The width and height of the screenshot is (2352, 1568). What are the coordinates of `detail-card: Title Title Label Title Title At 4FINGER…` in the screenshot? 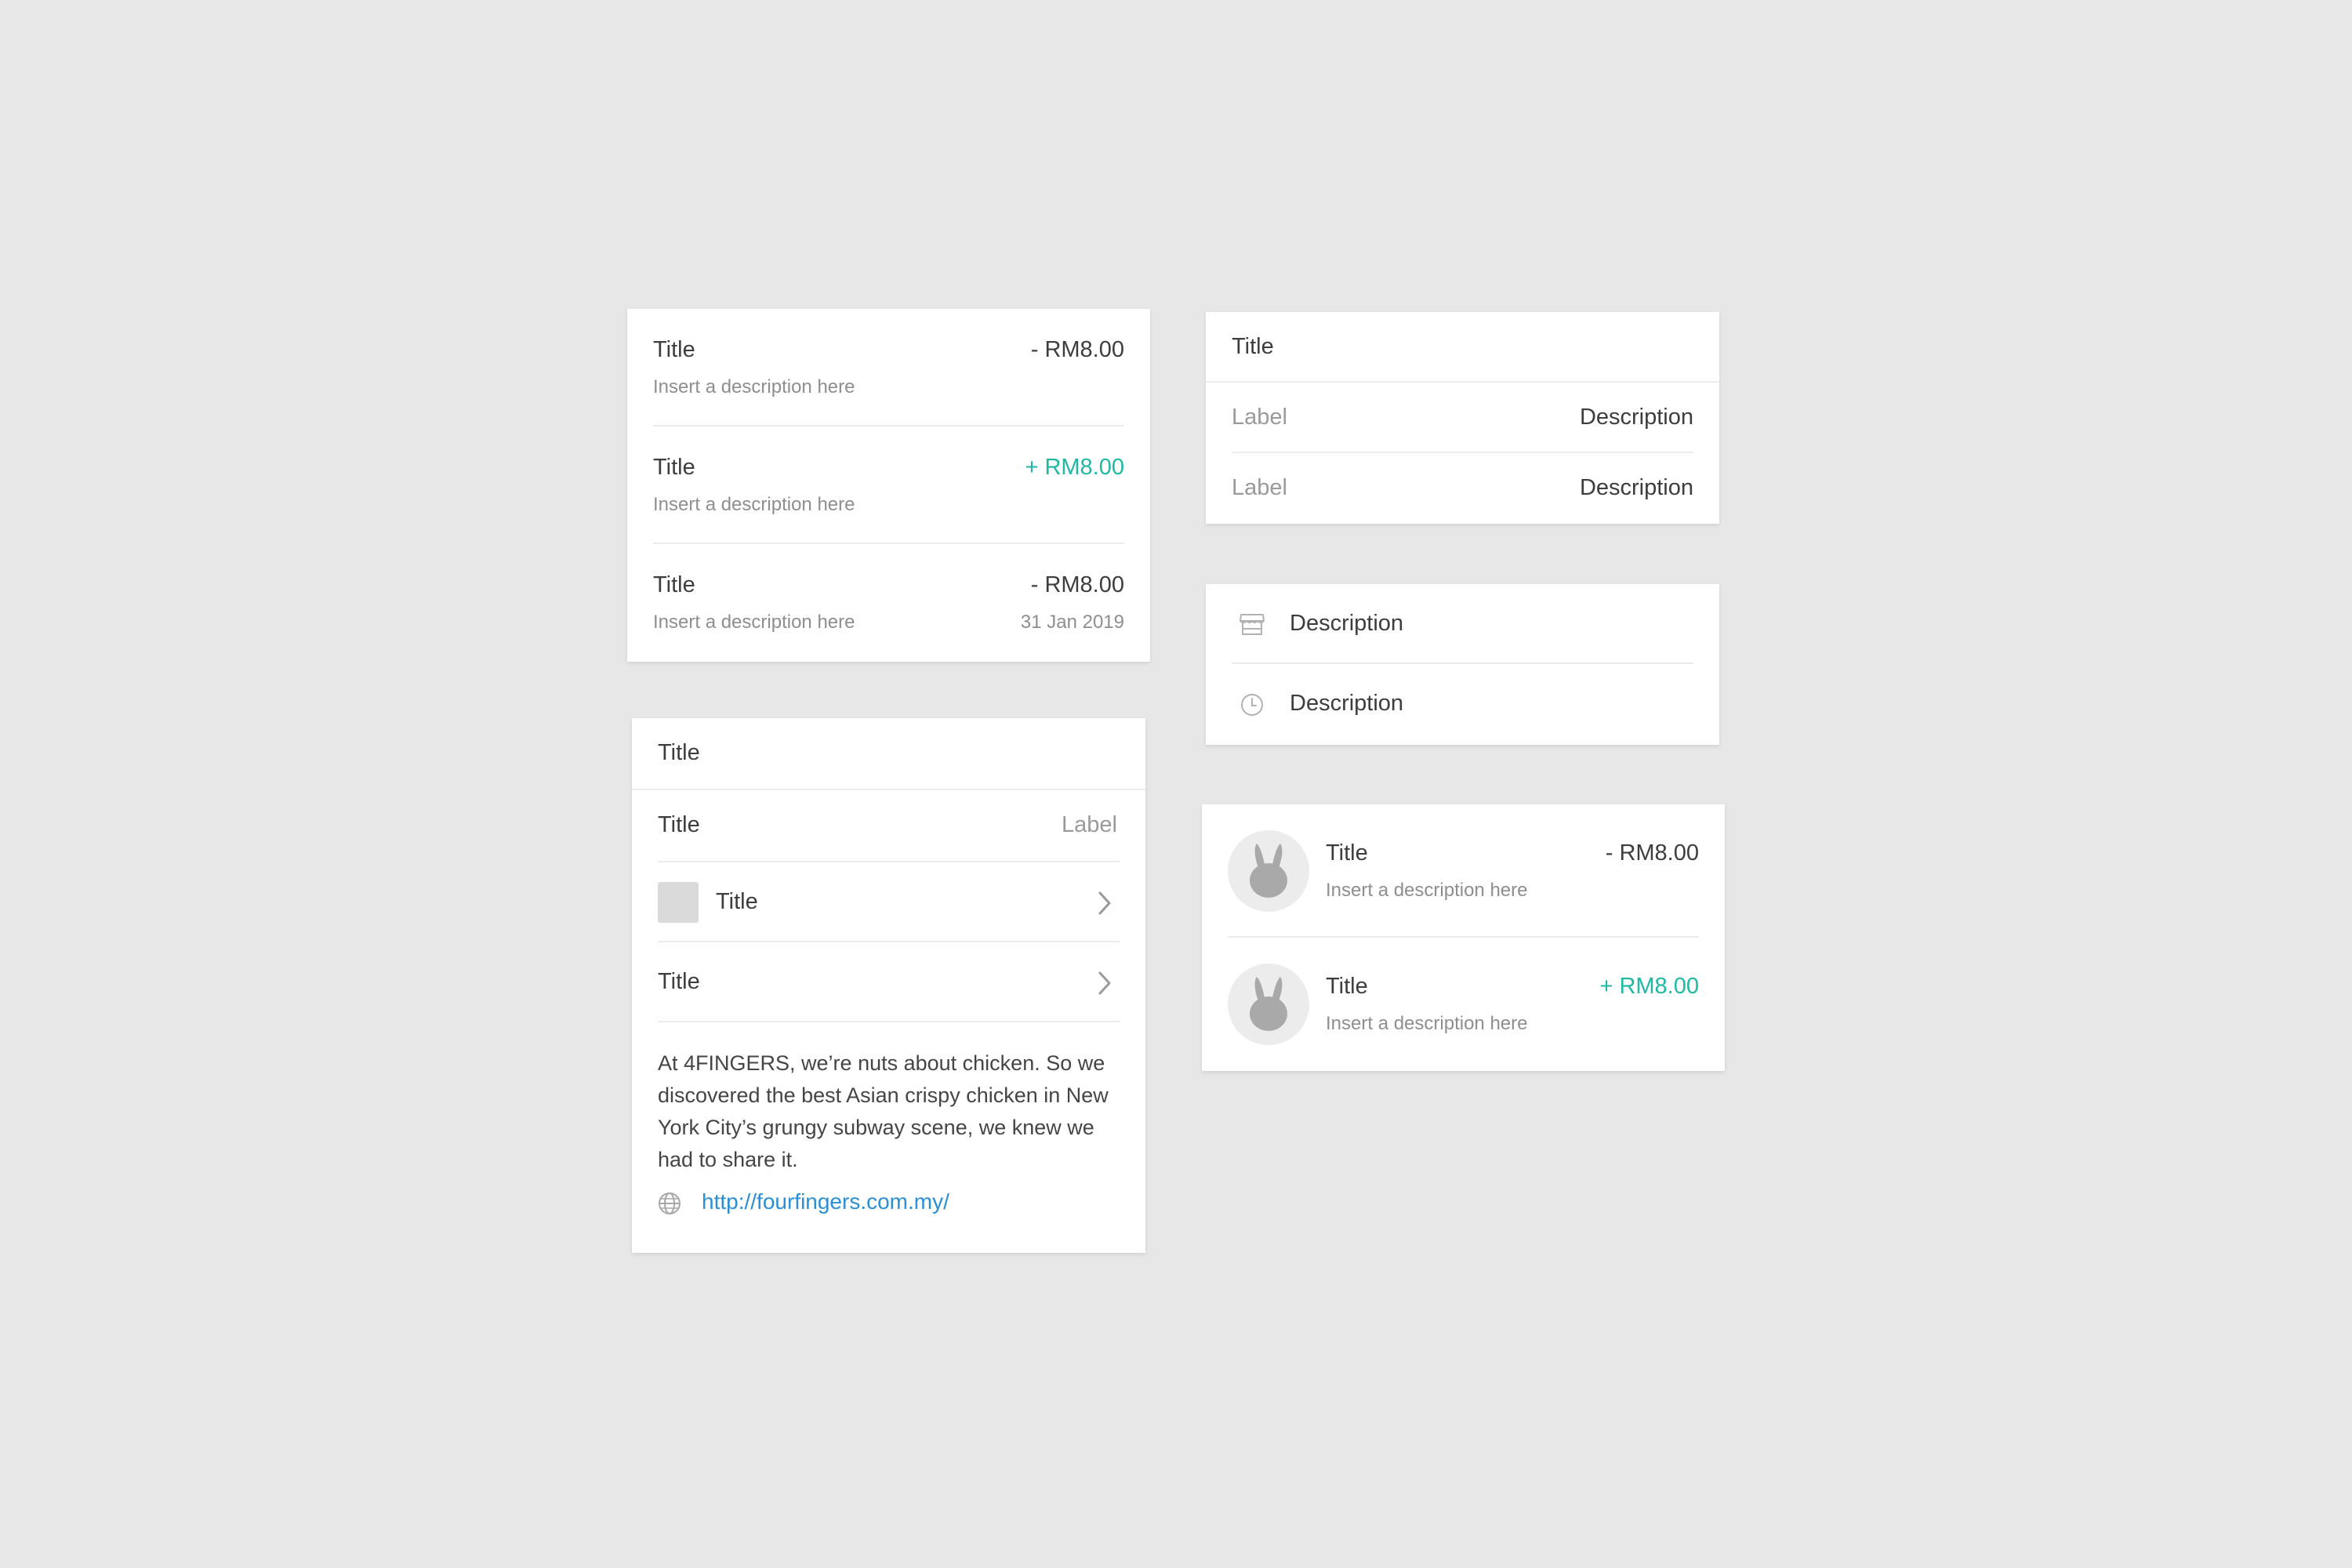 It's located at (888, 985).